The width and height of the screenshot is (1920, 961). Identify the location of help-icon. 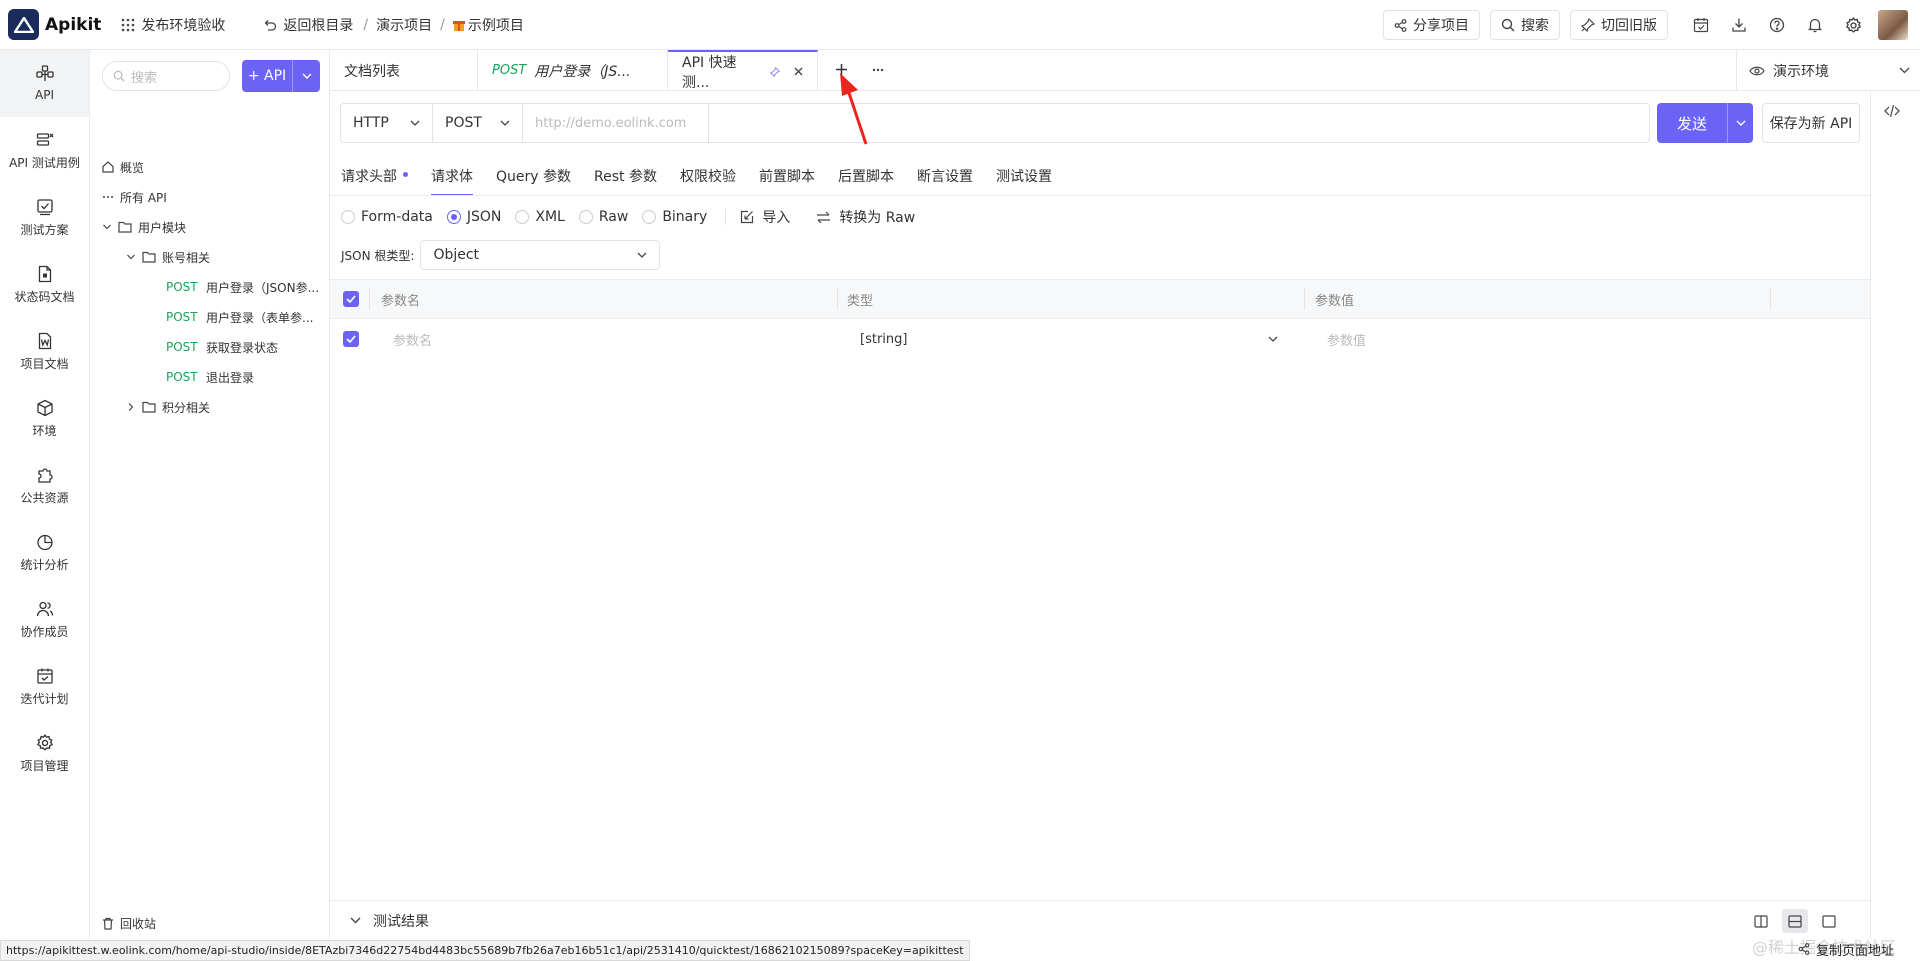
(1777, 25).